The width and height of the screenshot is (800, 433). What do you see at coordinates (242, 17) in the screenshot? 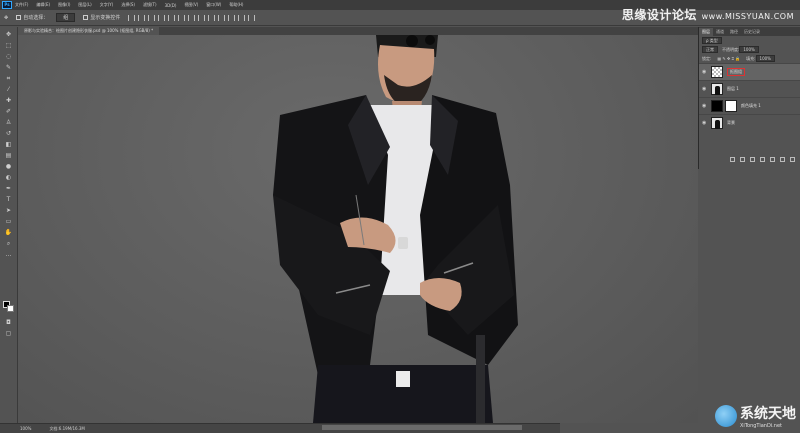
I see `distribute-right-icon` at bounding box center [242, 17].